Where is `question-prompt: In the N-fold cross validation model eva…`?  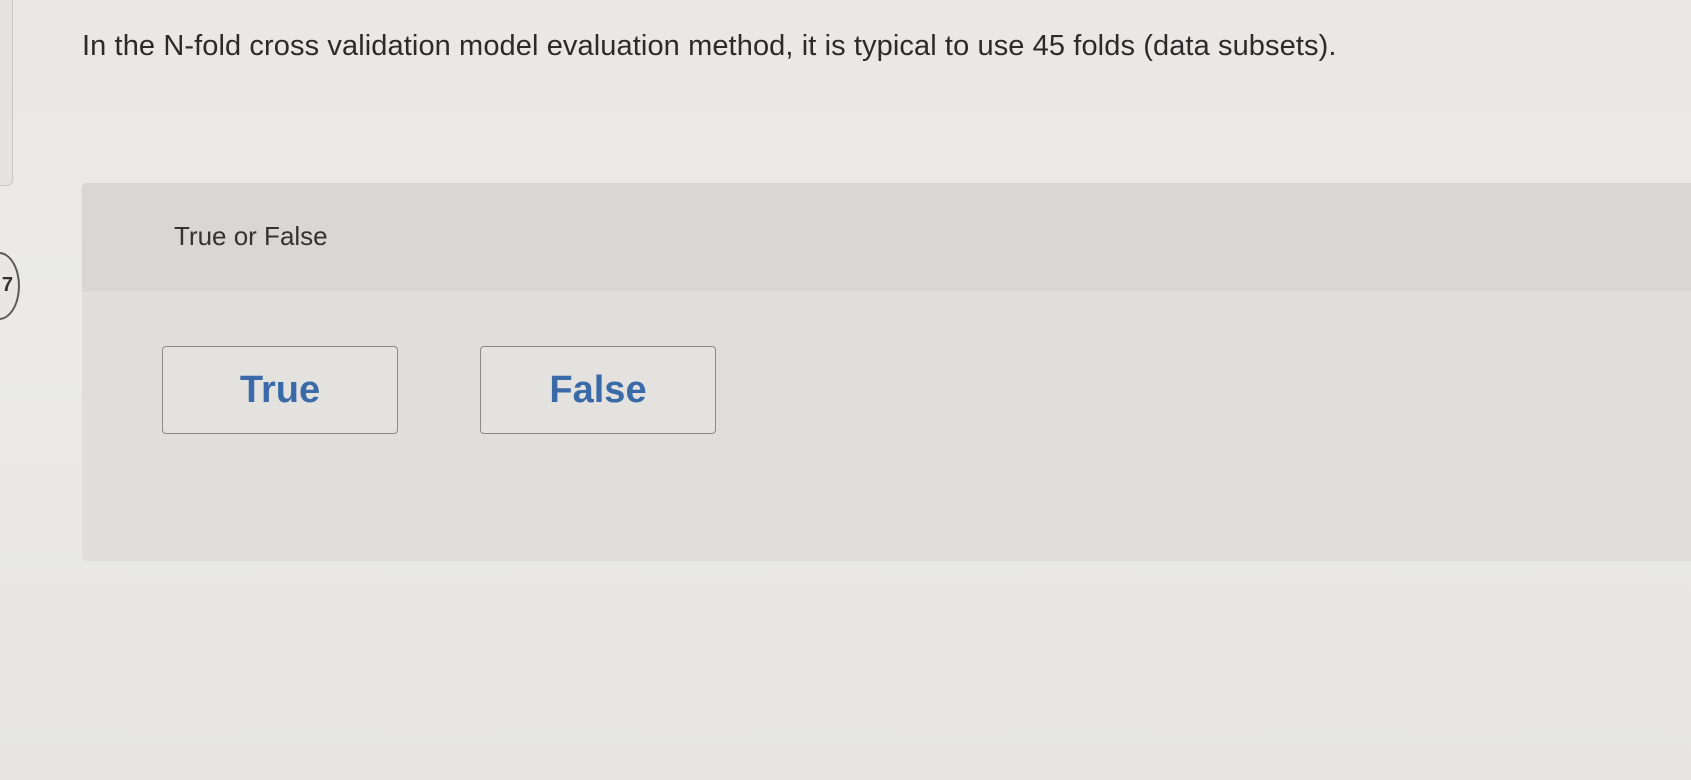
question-prompt: In the N-fold cross validation model eva… is located at coordinates (709, 46).